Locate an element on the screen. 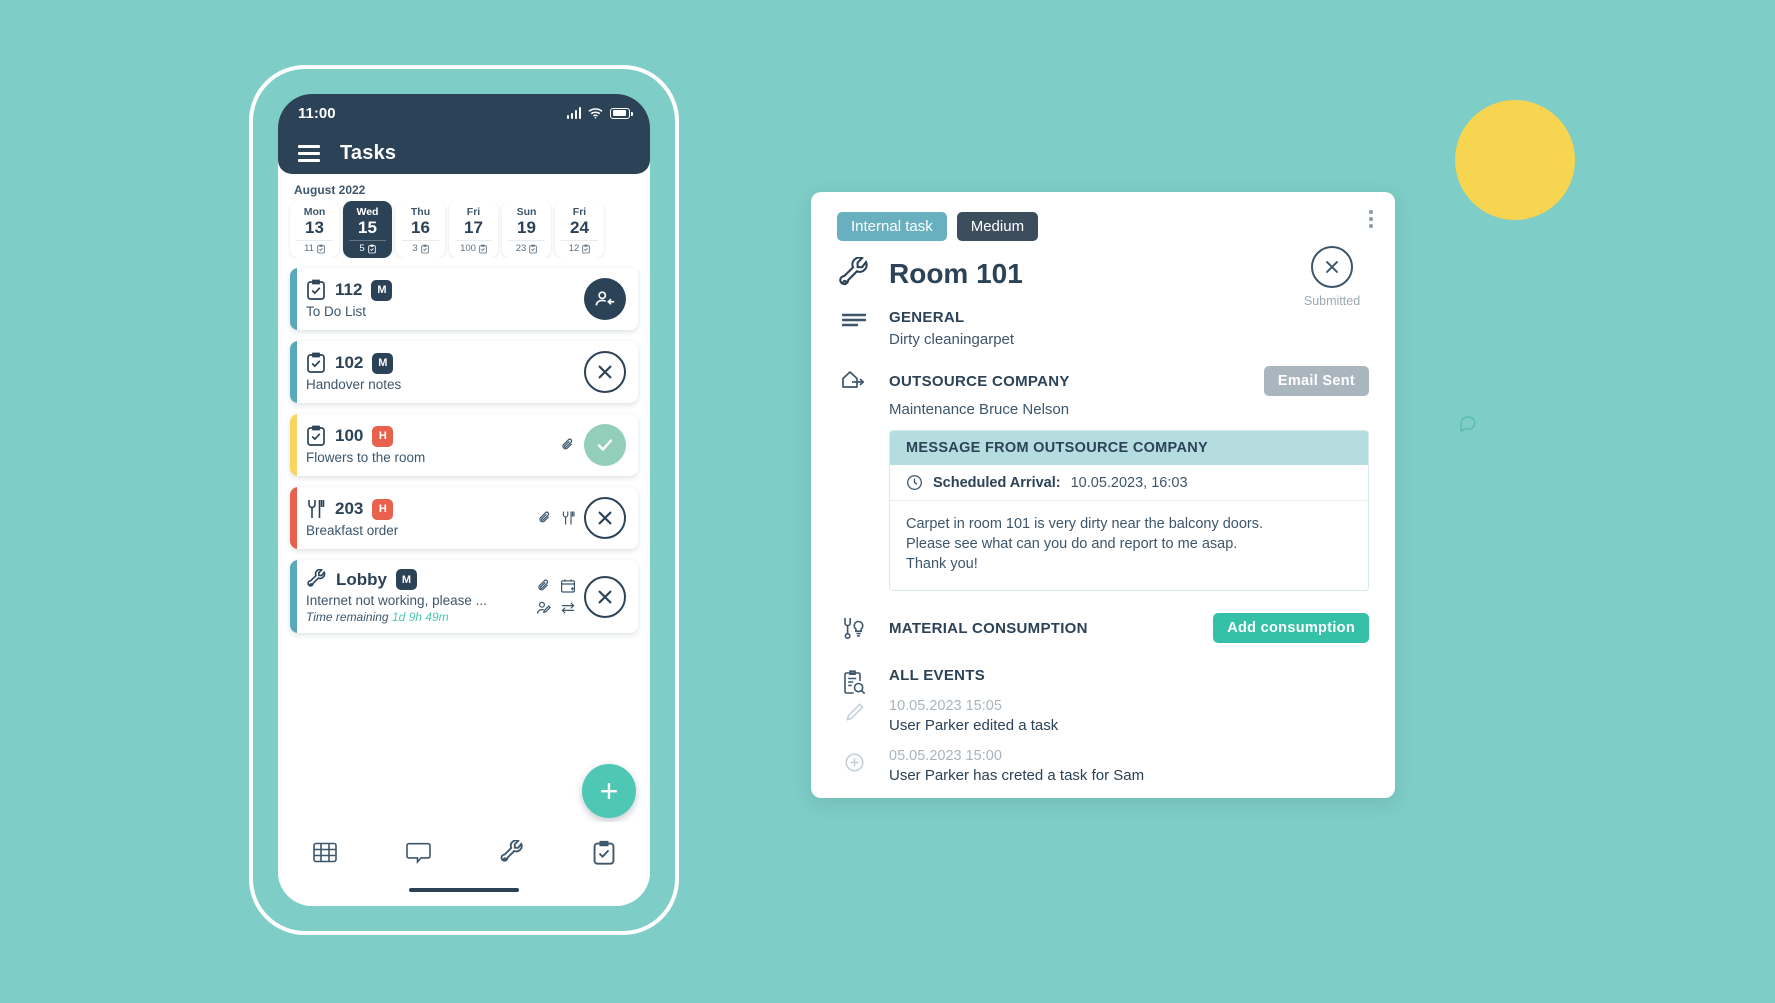 Image resolution: width=1775 pixels, height=1003 pixels. nav-tasks is located at coordinates (604, 853).